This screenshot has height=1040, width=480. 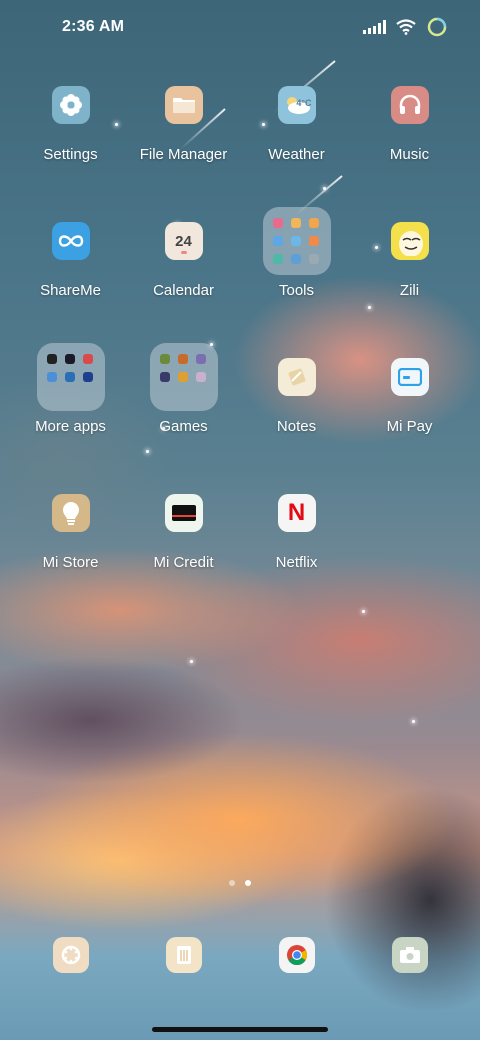 I want to click on app-file-manager: File Manager, so click(x=183, y=124).